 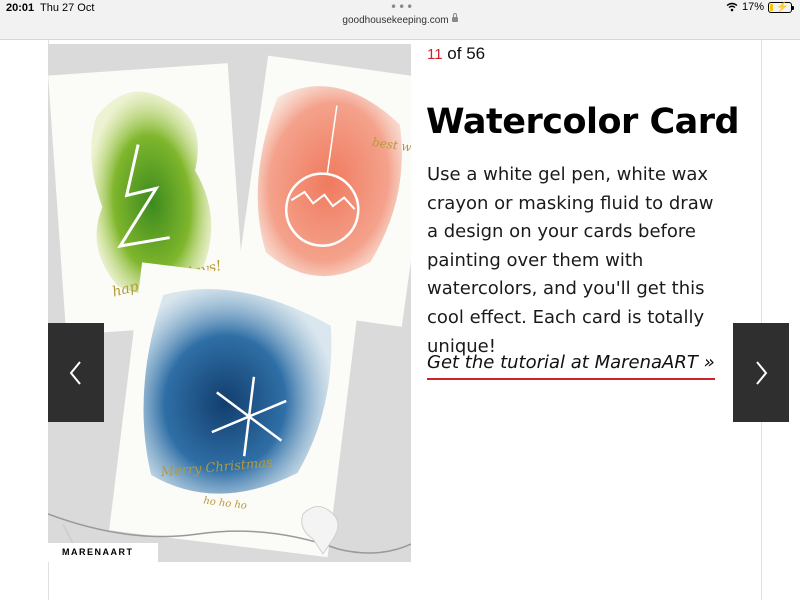 I want to click on next-slide-button, so click(x=761, y=372).